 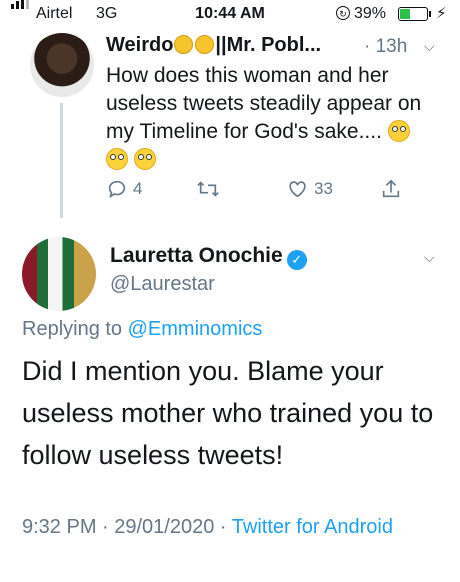 What do you see at coordinates (124, 527) in the screenshot?
I see `timestamp: 9:32 PM · 29/01/2020 ·` at bounding box center [124, 527].